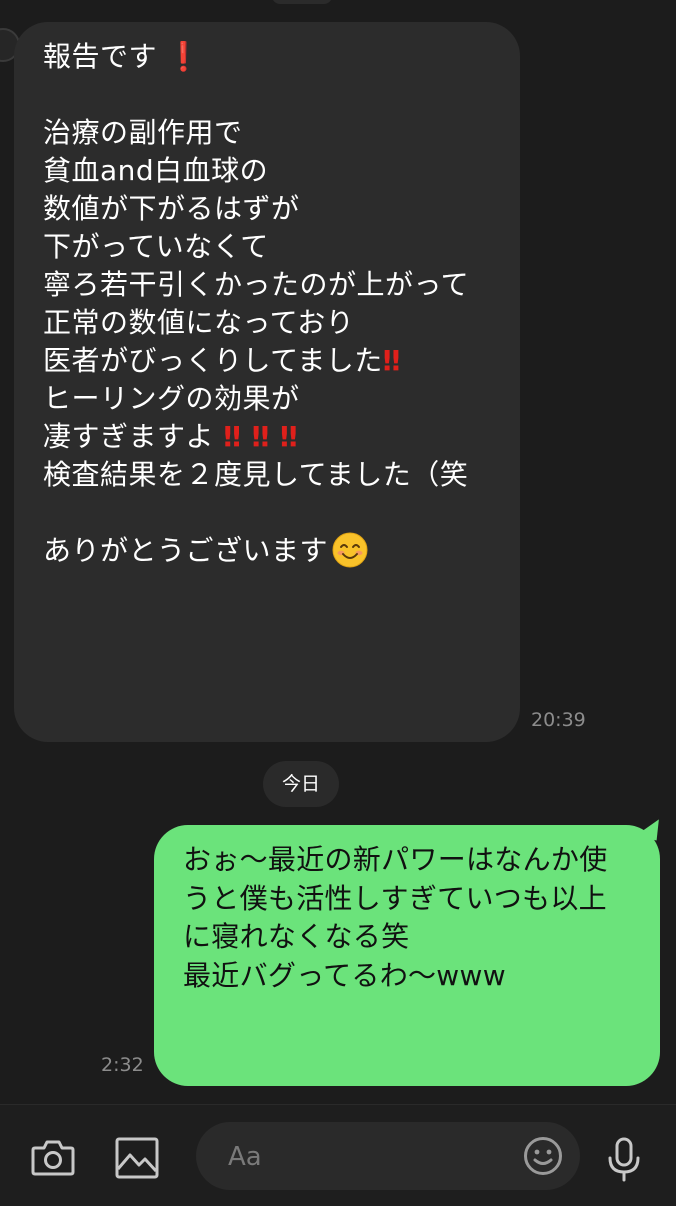 Image resolution: width=676 pixels, height=1206 pixels. I want to click on message-input-bar, so click(338, 1155).